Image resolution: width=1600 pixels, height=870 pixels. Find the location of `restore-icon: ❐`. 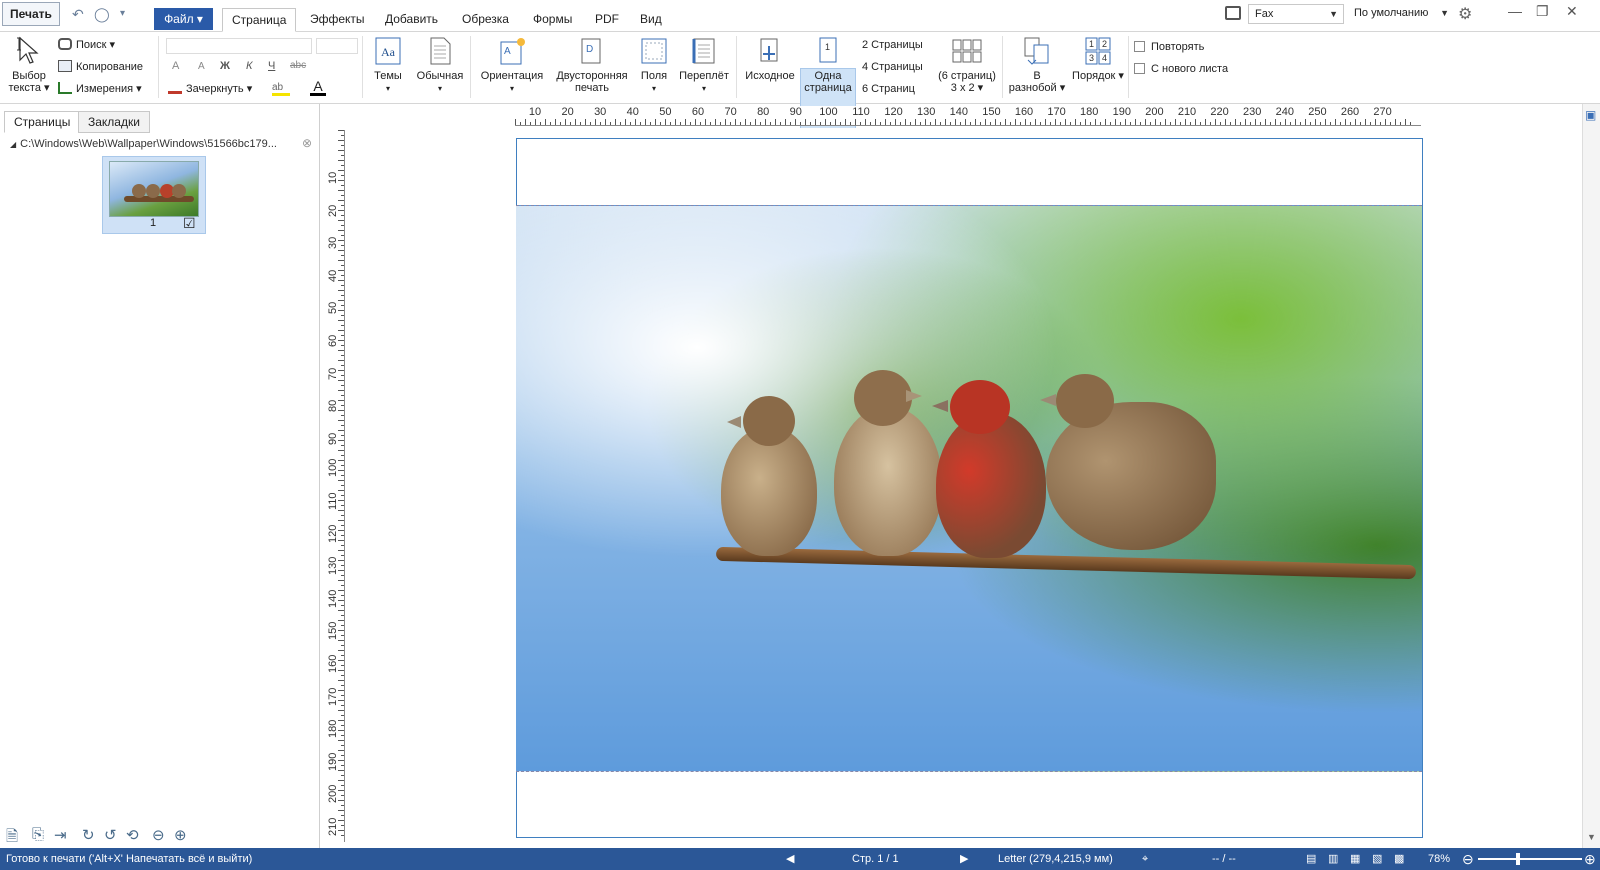

restore-icon: ❐ is located at coordinates (1542, 11).